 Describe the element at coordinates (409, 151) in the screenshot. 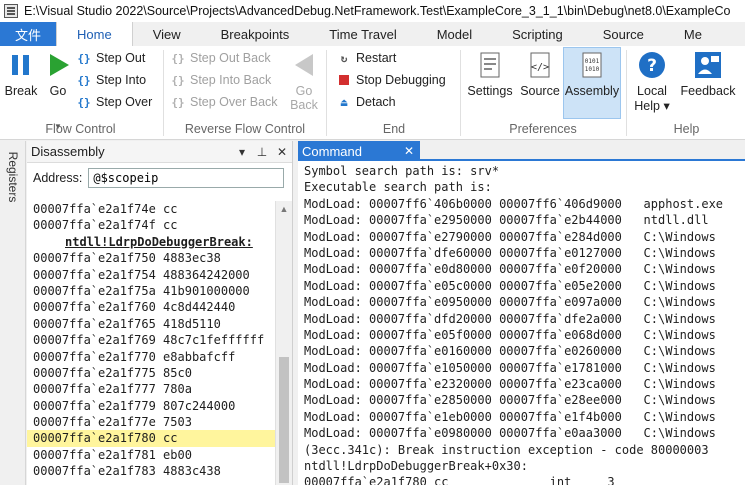

I see `close-command-icon: ✕` at that location.